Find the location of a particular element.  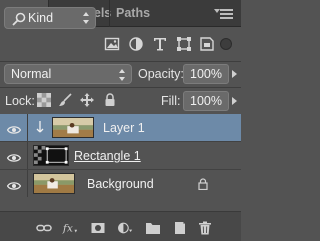

layer-mask-icon is located at coordinates (98, 228).